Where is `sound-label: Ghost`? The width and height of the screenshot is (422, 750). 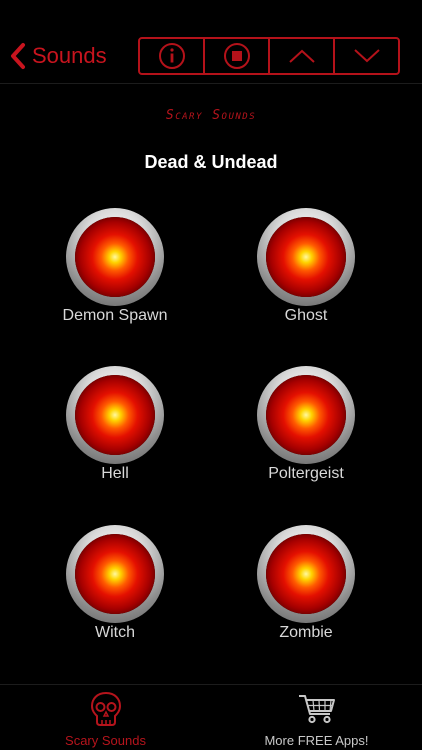
sound-label: Ghost is located at coordinates (306, 315).